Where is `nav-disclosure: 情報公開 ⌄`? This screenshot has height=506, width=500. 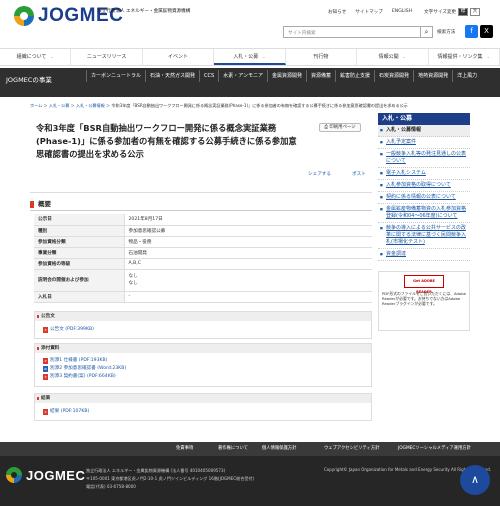 nav-disclosure: 情報公開 ⌄ is located at coordinates (393, 57).